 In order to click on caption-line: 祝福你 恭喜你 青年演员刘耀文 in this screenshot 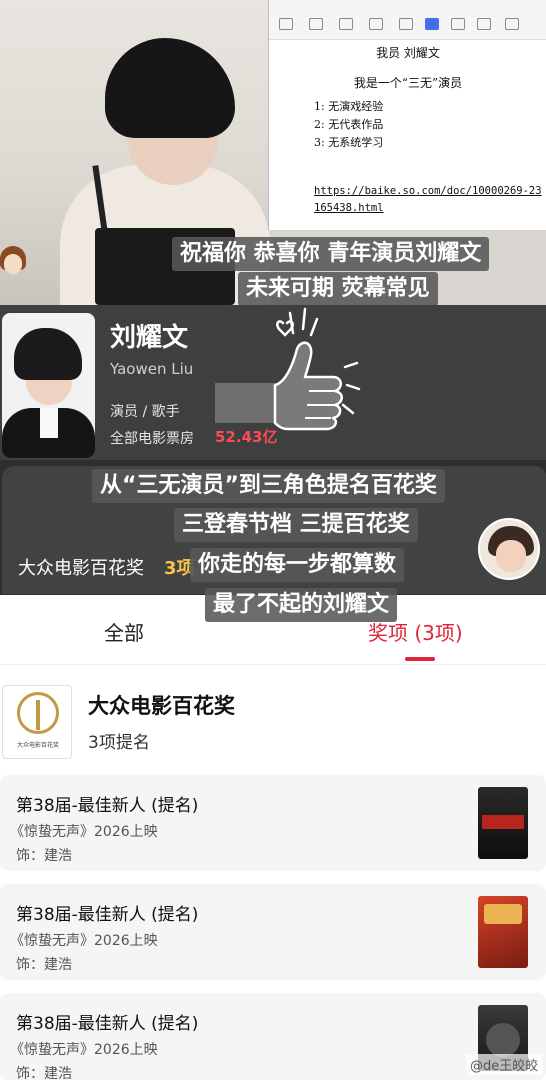, I will do `click(331, 254)`.